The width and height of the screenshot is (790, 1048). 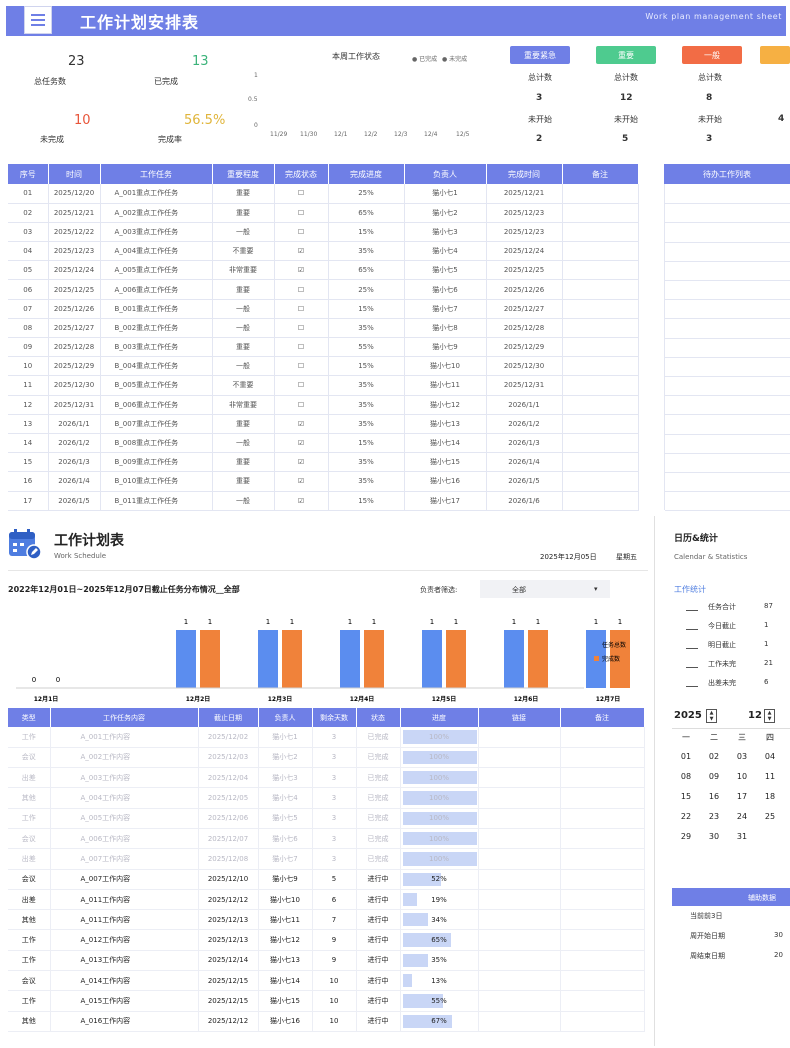 I want to click on table-cell: 猫小七2, so click(x=285, y=758).